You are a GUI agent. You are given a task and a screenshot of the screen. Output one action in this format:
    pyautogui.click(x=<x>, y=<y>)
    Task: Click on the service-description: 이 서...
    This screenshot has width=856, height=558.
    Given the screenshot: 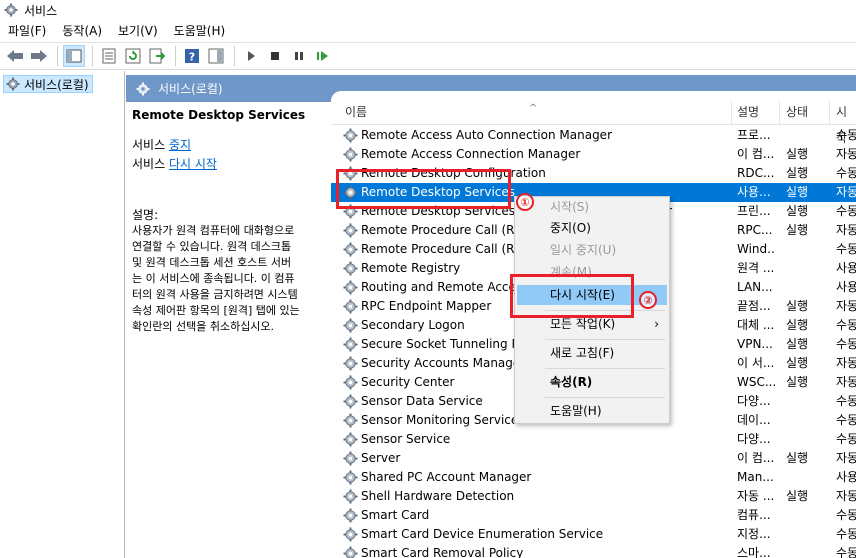 What is the action you would take?
    pyautogui.click(x=756, y=363)
    